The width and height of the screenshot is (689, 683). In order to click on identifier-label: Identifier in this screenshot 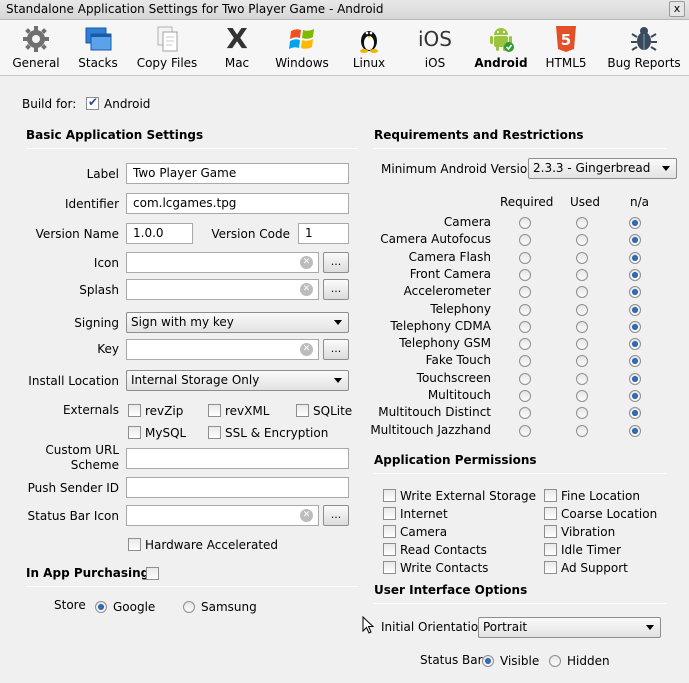, I will do `click(91, 204)`.